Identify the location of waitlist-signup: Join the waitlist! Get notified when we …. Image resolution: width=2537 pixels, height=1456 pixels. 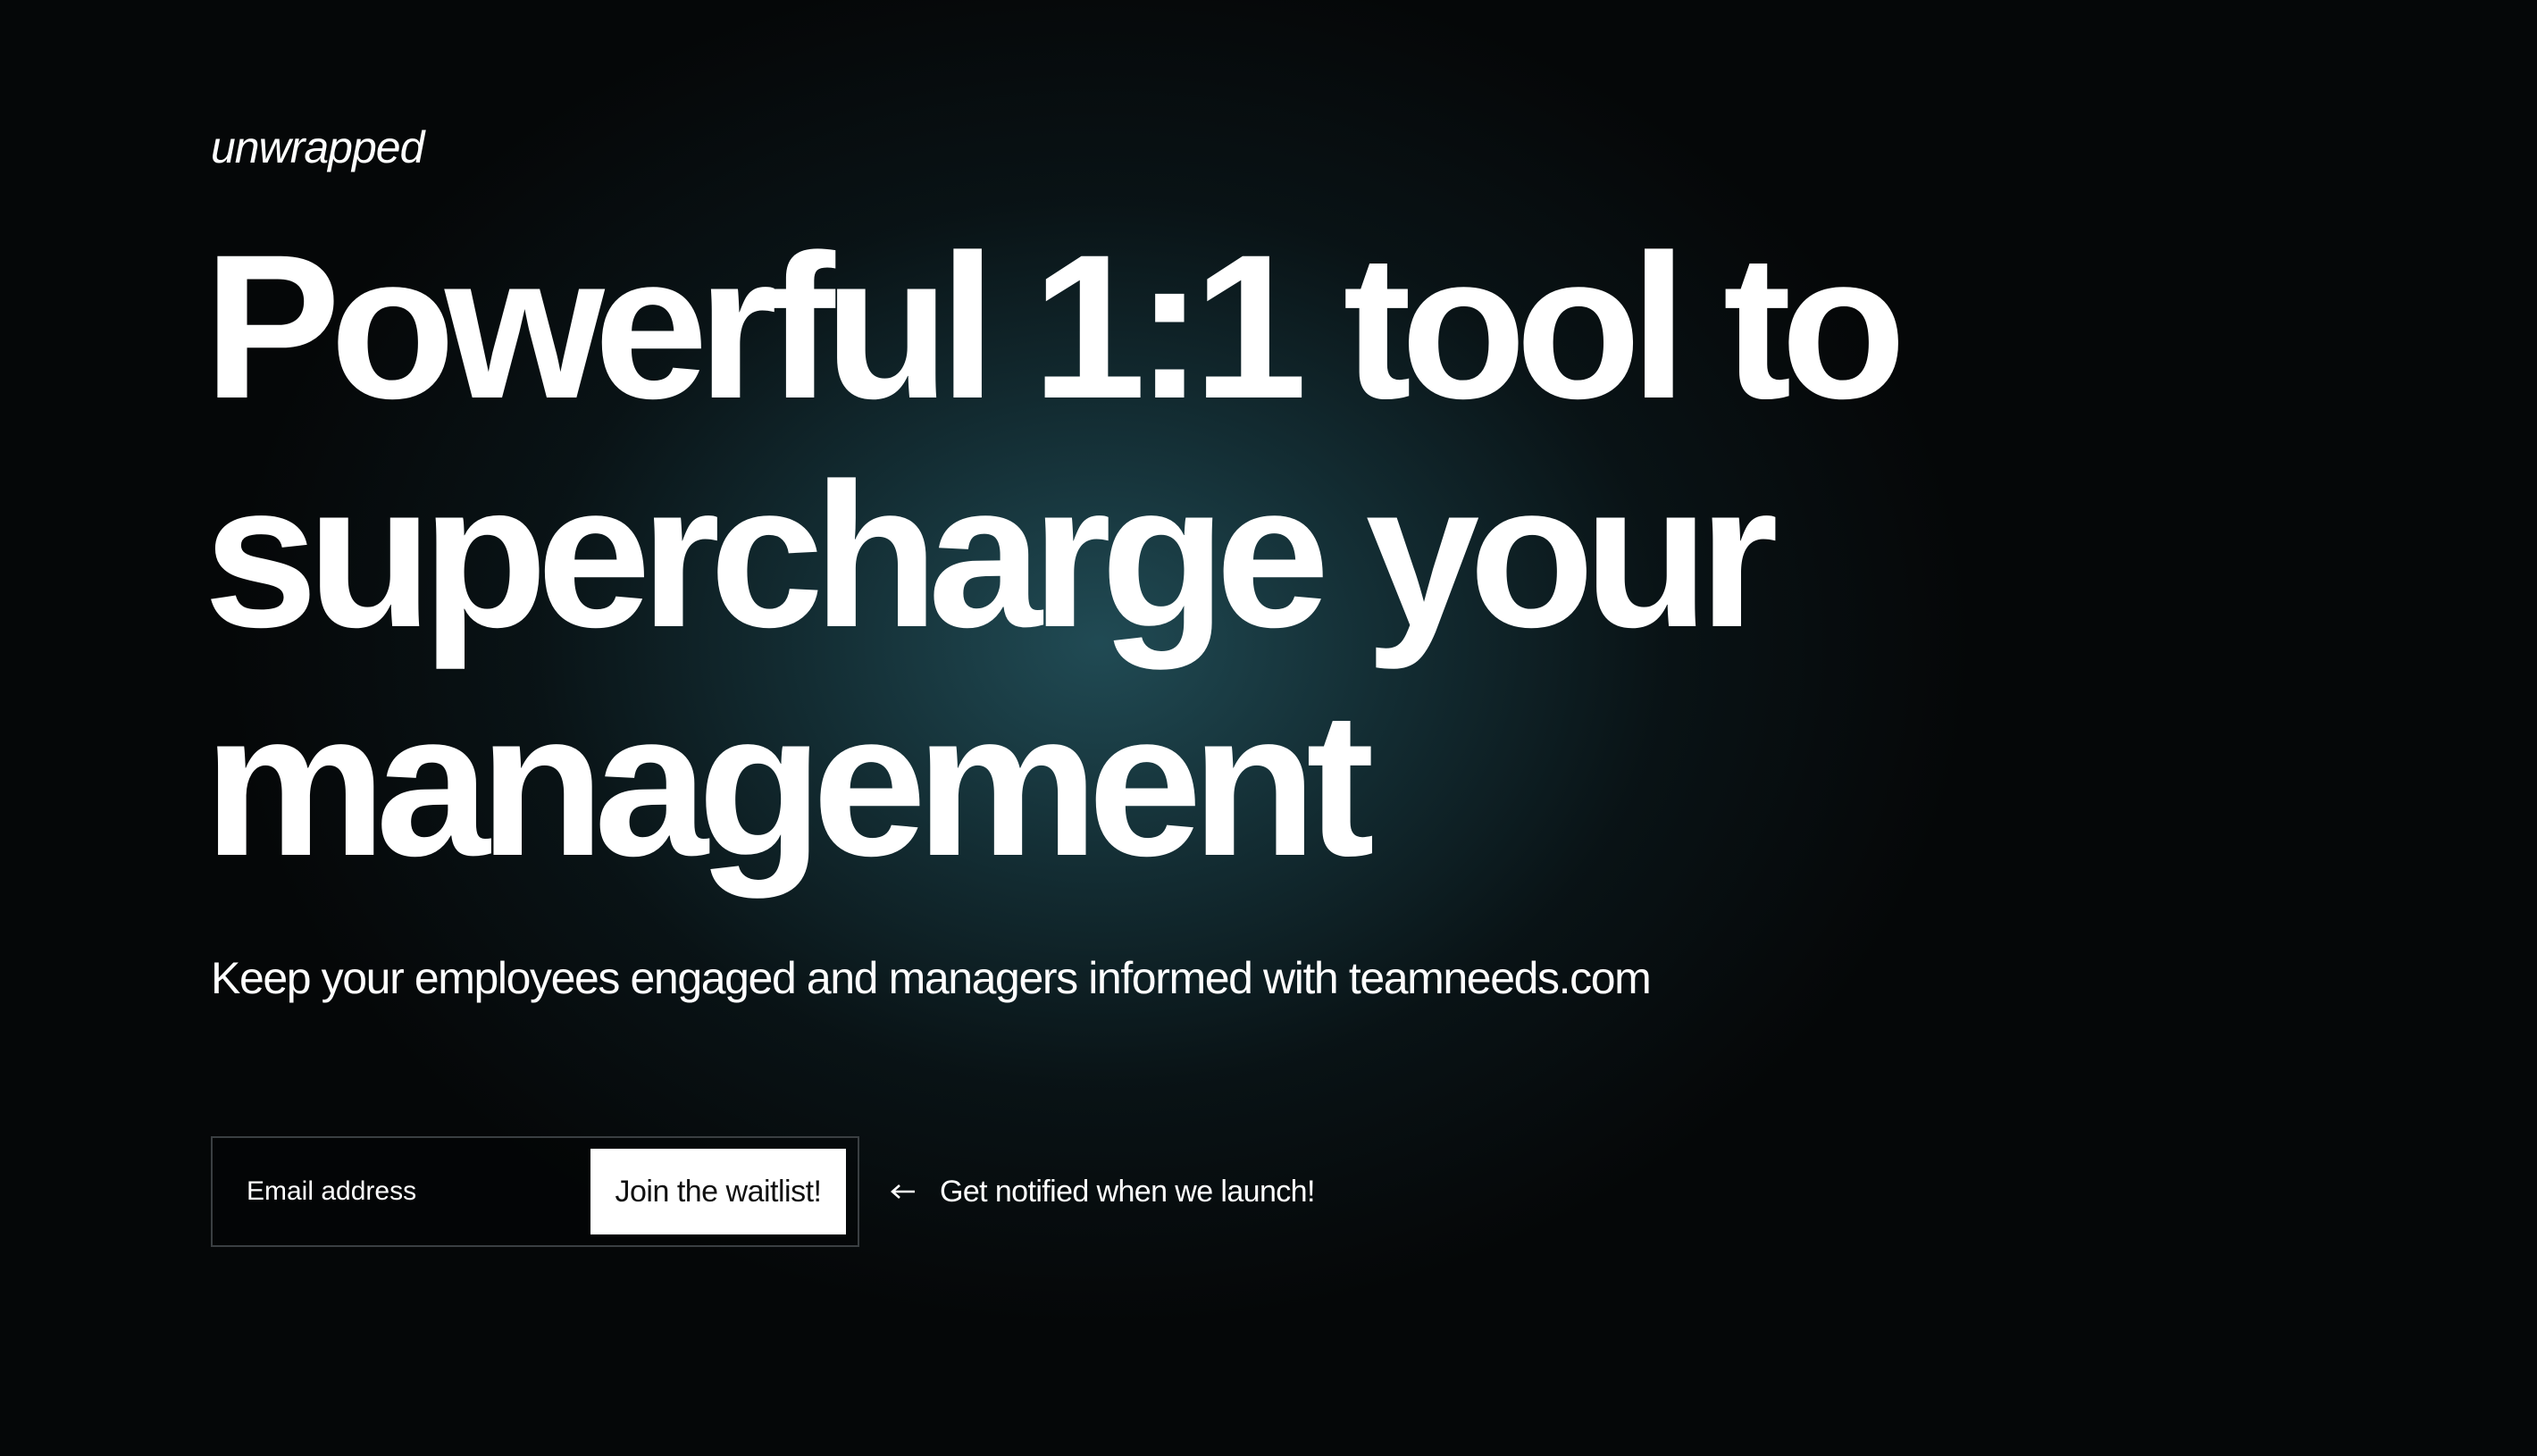
(763, 1191).